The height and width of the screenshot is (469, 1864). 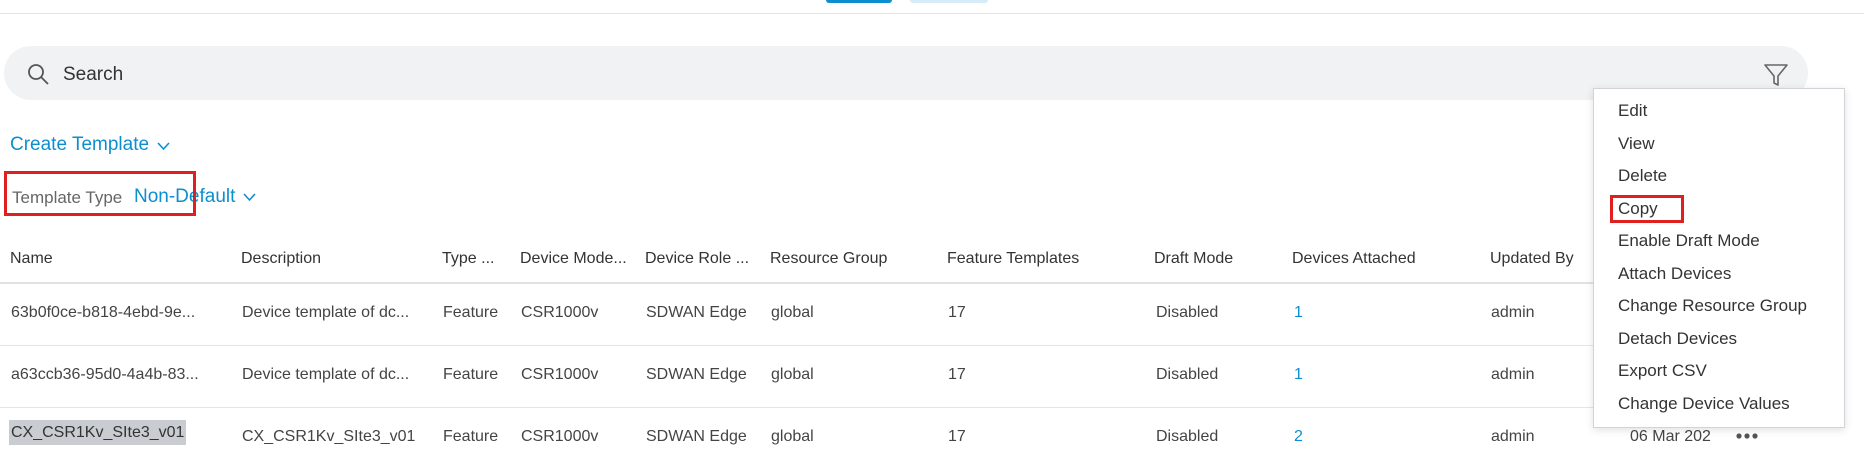 What do you see at coordinates (38, 74) in the screenshot?
I see `search-icon` at bounding box center [38, 74].